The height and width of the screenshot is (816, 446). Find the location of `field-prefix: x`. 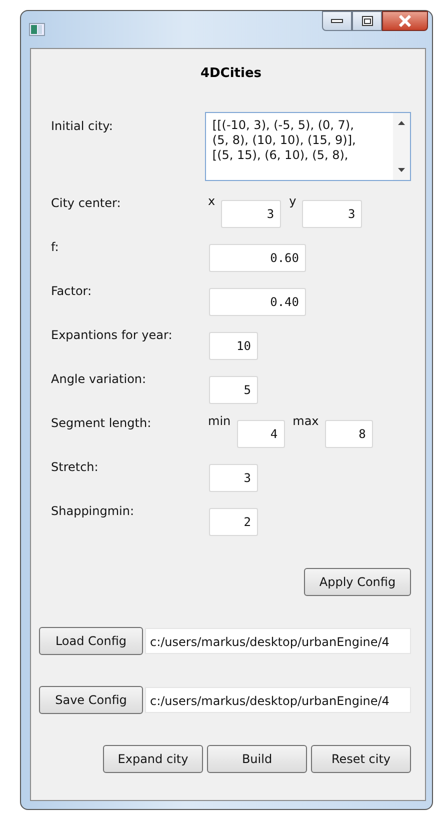

field-prefix: x is located at coordinates (212, 201).